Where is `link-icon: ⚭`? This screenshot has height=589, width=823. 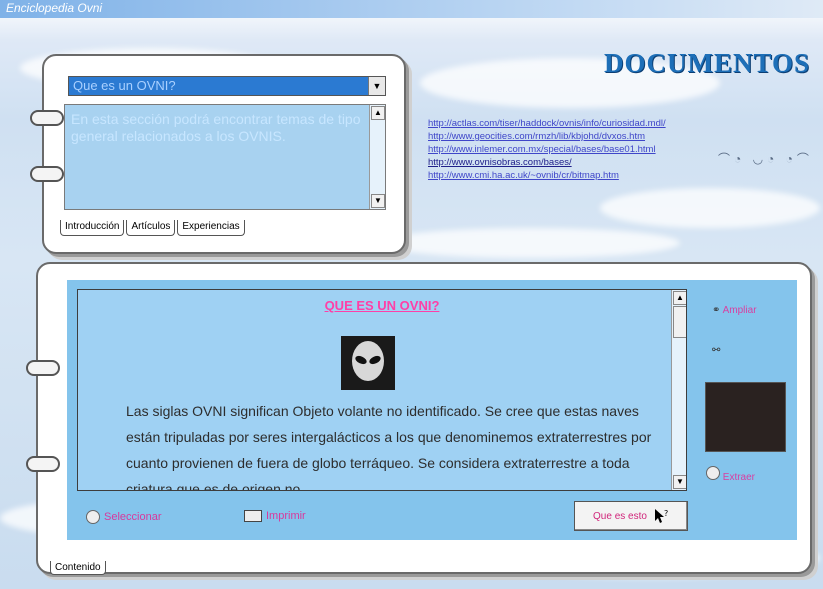 link-icon: ⚭ is located at coordinates (716, 310).